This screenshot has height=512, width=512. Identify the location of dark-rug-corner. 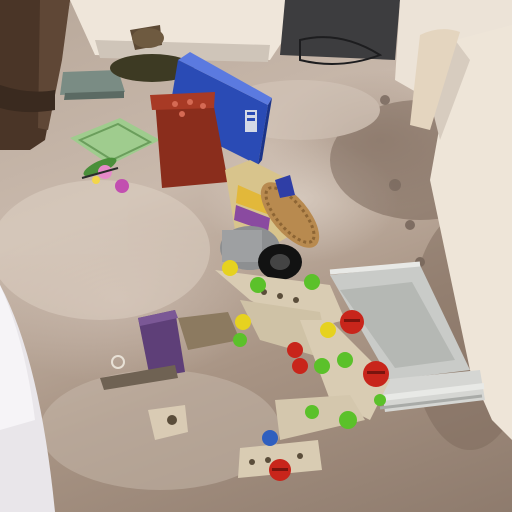
(340, 32).